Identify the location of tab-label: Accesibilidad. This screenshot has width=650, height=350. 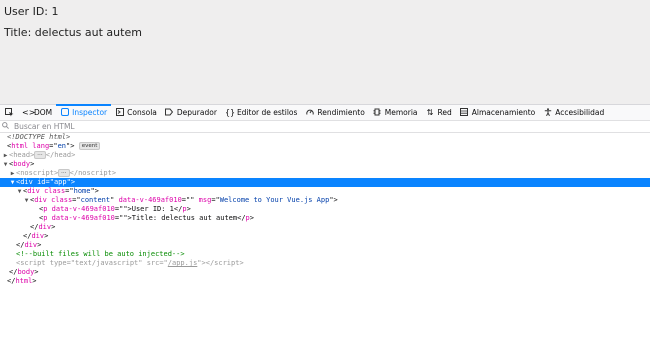
(580, 112).